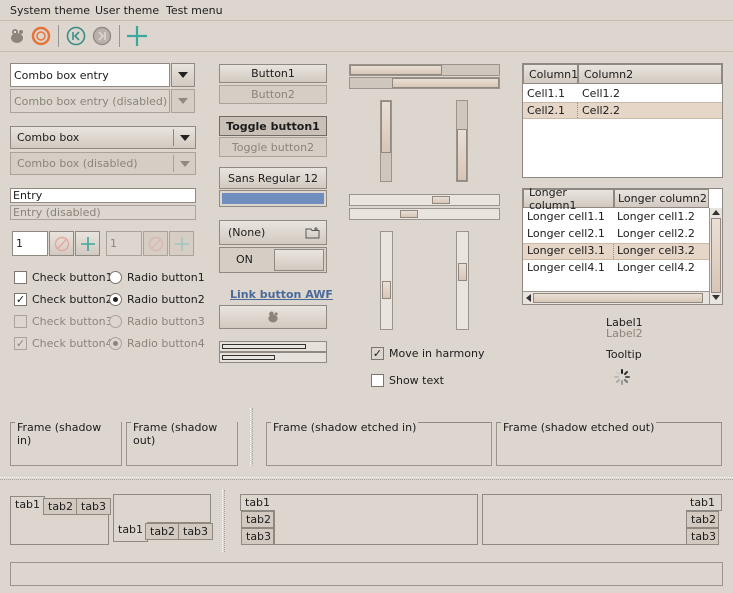  What do you see at coordinates (183, 75) in the screenshot?
I see `combo-entry-button` at bounding box center [183, 75].